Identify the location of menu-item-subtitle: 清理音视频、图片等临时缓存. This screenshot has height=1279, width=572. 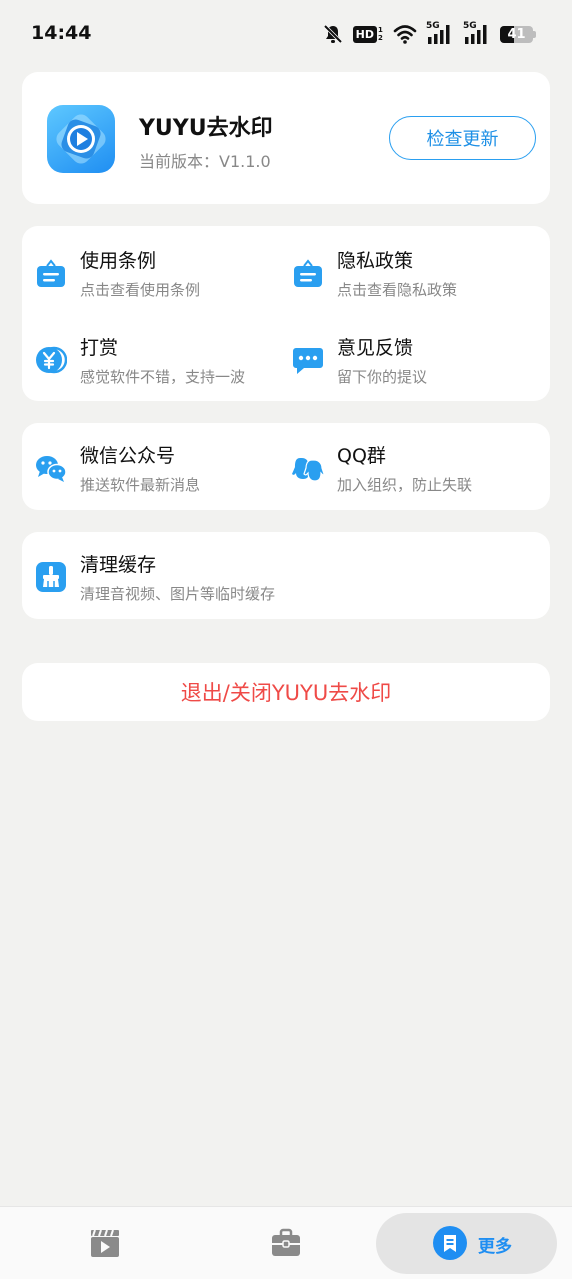
(178, 594).